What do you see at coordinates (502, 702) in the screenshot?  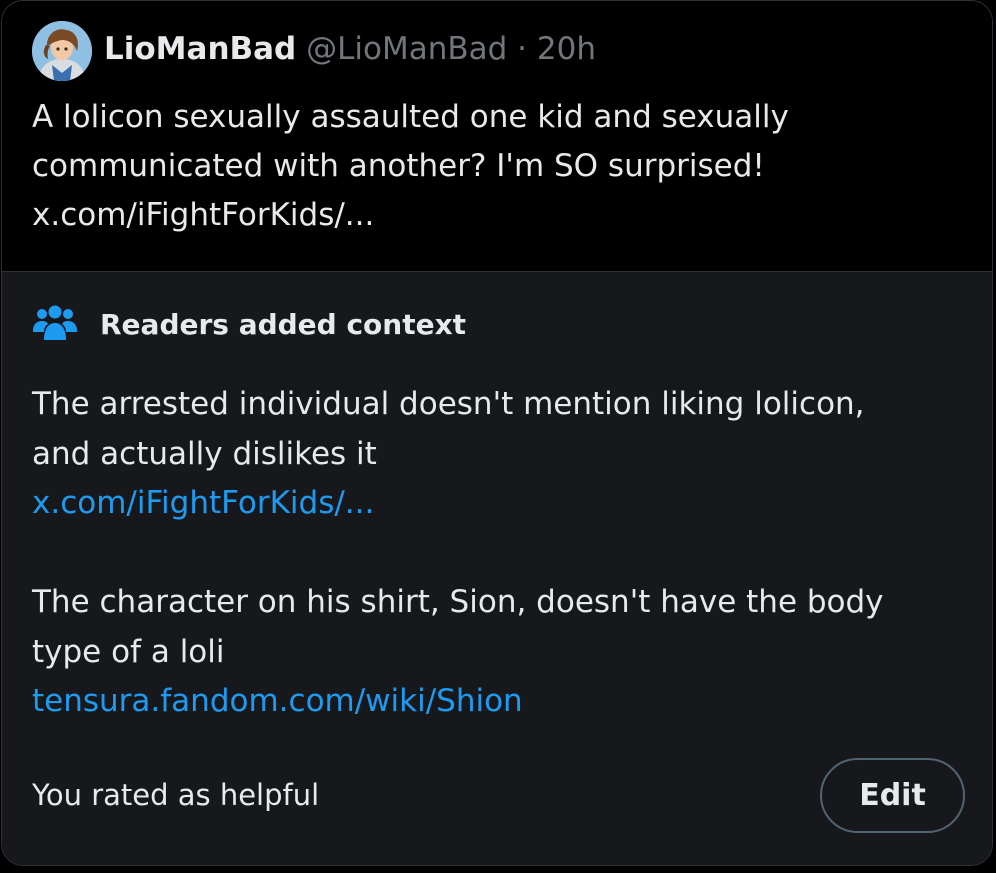 I see `note-source-link: tensura.fandom.com/wiki/Shion` at bounding box center [502, 702].